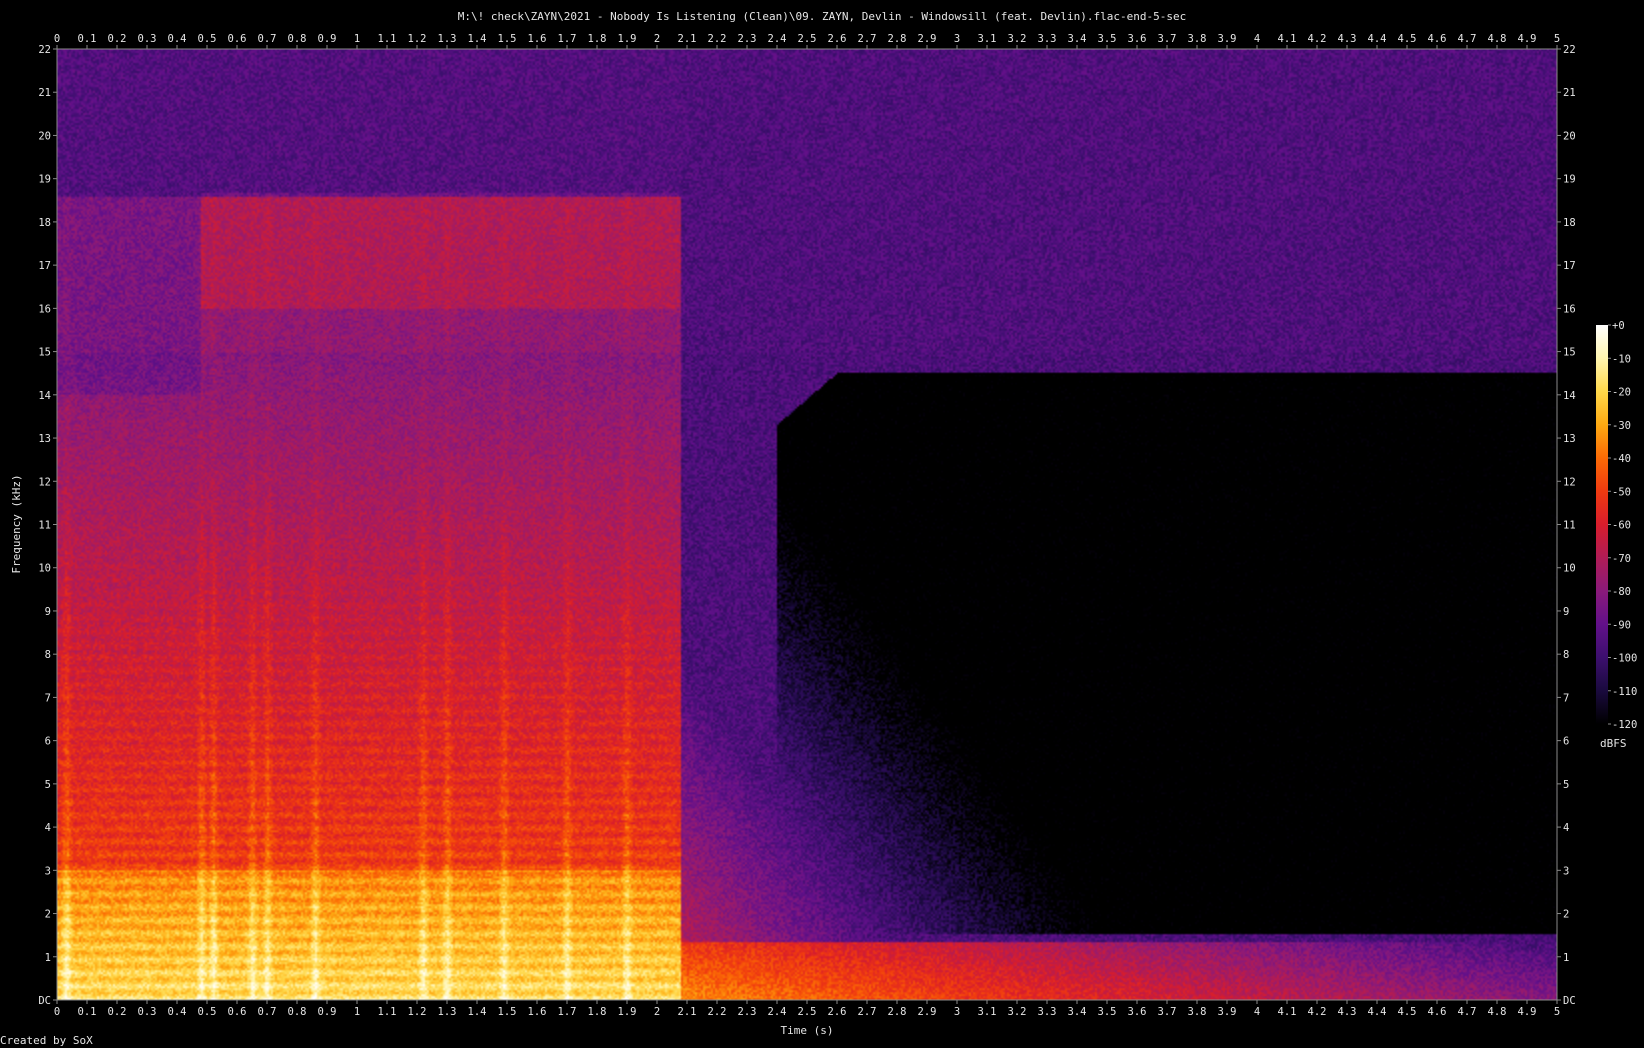  What do you see at coordinates (1407, 39) in the screenshot?
I see `x-top-tick-label: 4.5` at bounding box center [1407, 39].